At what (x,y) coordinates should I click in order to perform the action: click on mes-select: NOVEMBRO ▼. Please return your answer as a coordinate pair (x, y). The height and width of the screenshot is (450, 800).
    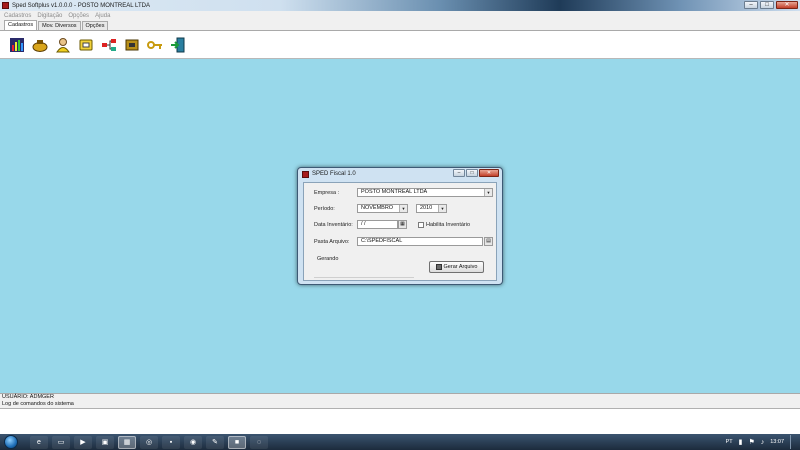
    Looking at the image, I should click on (382, 208).